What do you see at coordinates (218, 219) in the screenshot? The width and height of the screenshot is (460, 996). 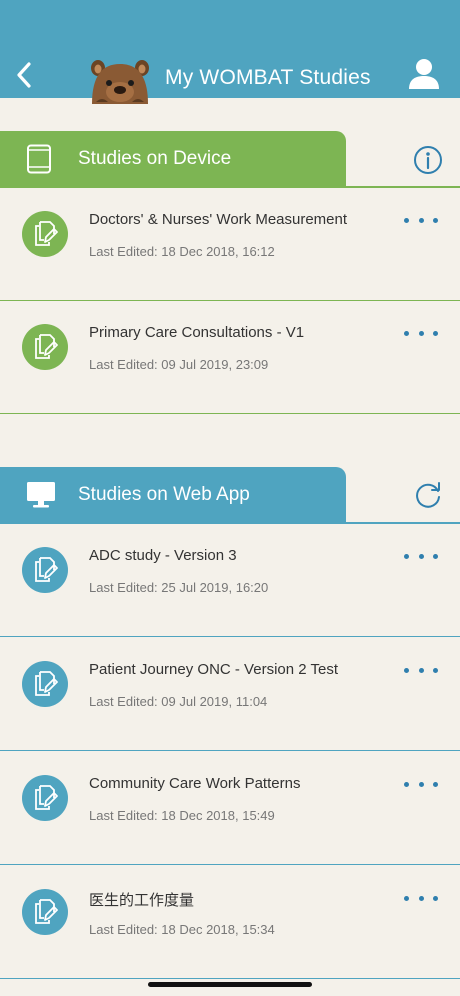 I see `study-name: Doctors' & Nurses' Work Measurement` at bounding box center [218, 219].